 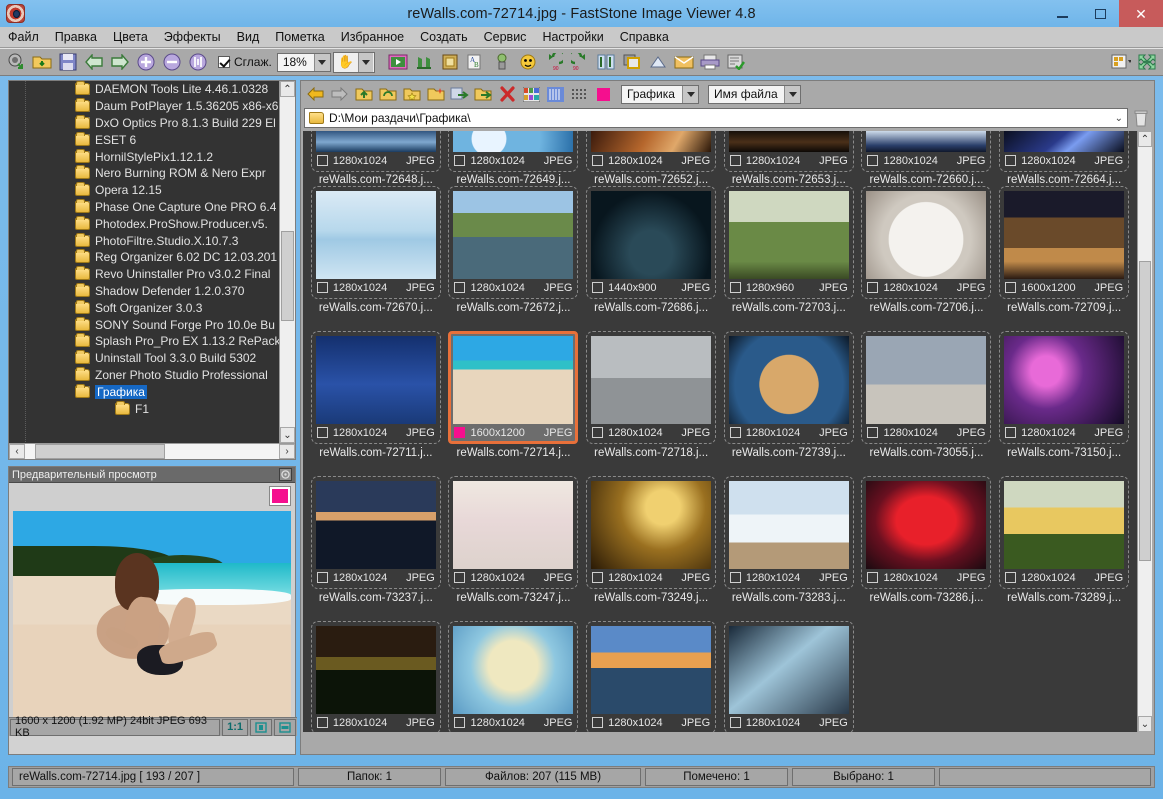 What do you see at coordinates (411, 94) in the screenshot?
I see `favorites-icon` at bounding box center [411, 94].